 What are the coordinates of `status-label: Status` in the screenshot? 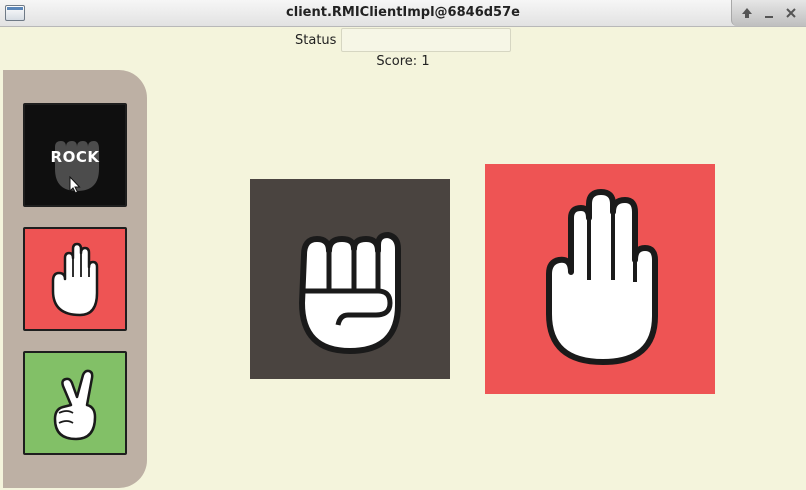 It's located at (316, 40).